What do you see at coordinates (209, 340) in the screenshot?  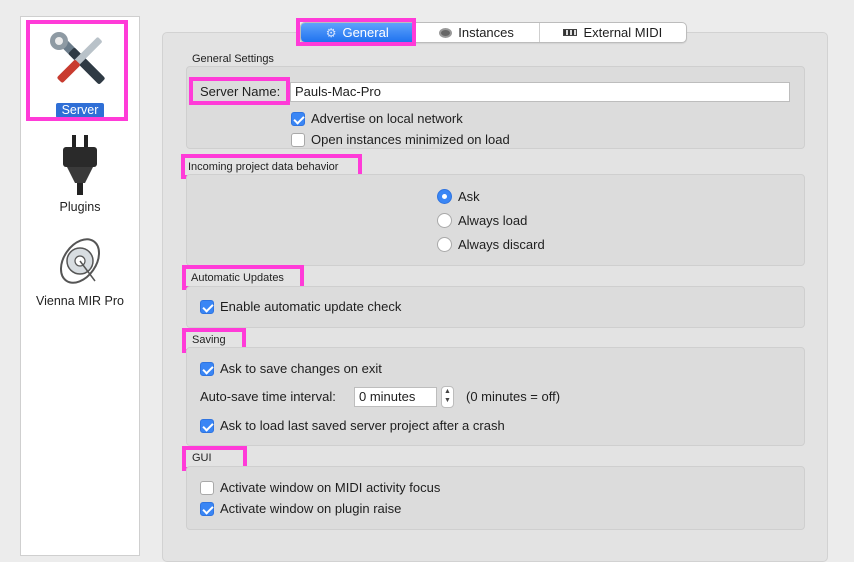 I see `saving-title: Saving` at bounding box center [209, 340].